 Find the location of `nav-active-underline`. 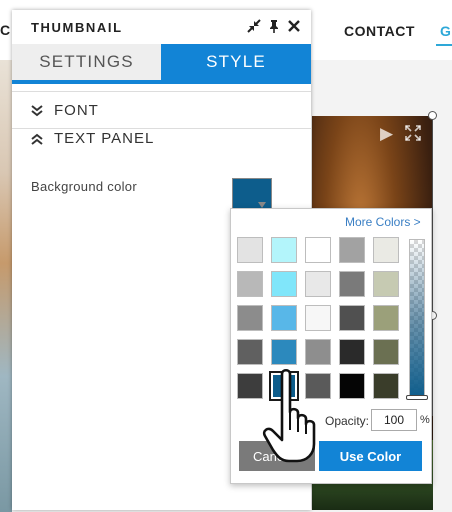

nav-active-underline is located at coordinates (444, 45).